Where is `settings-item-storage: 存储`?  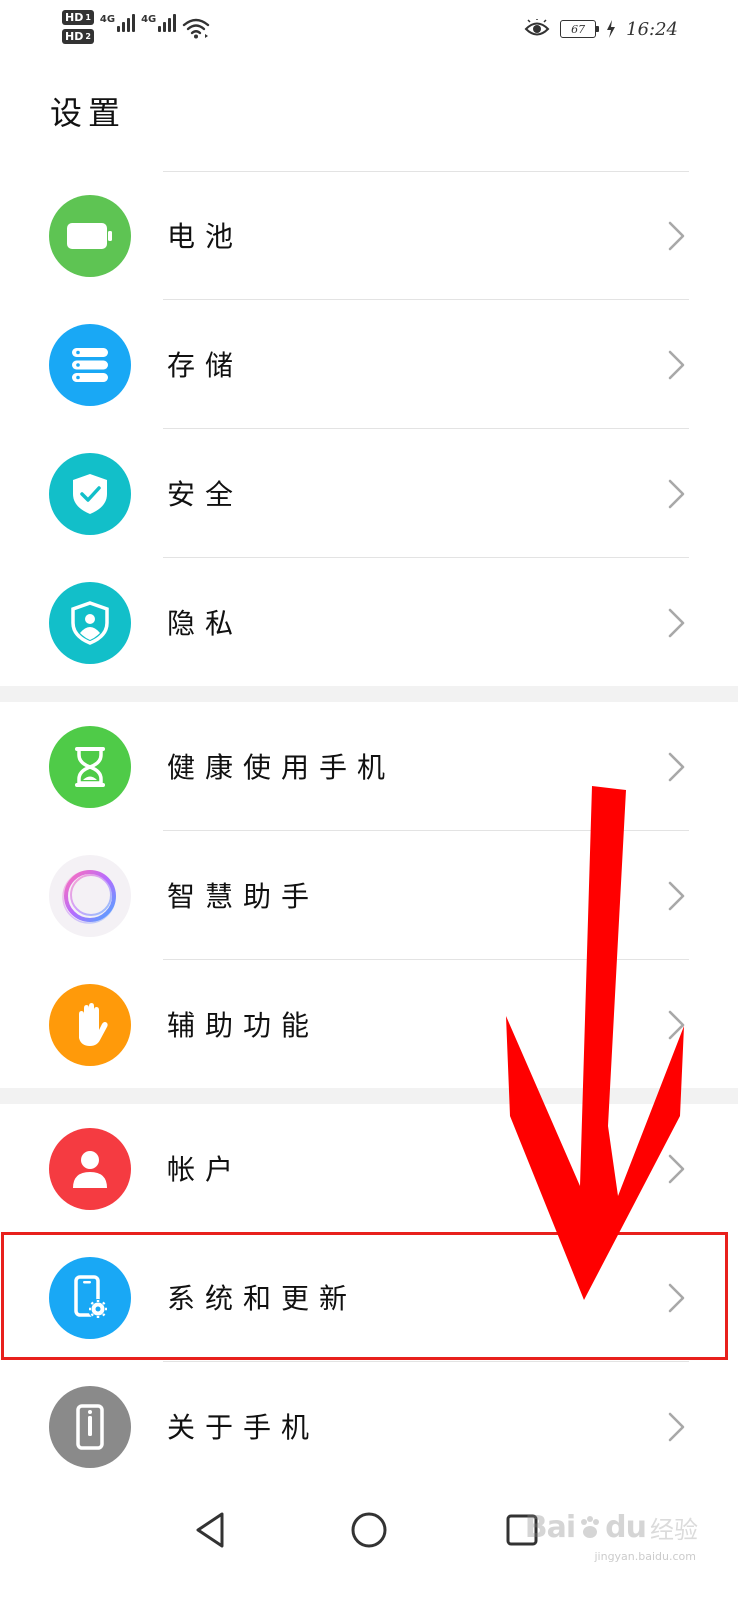
settings-item-storage: 存储 is located at coordinates (369, 364).